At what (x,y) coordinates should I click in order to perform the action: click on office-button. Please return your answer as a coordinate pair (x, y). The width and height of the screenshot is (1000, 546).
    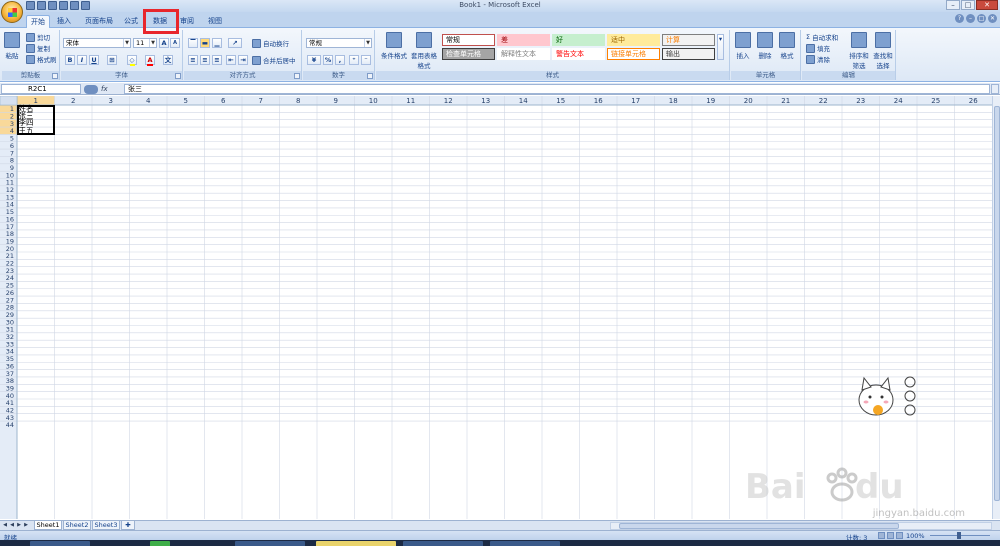
    Looking at the image, I should click on (12, 12).